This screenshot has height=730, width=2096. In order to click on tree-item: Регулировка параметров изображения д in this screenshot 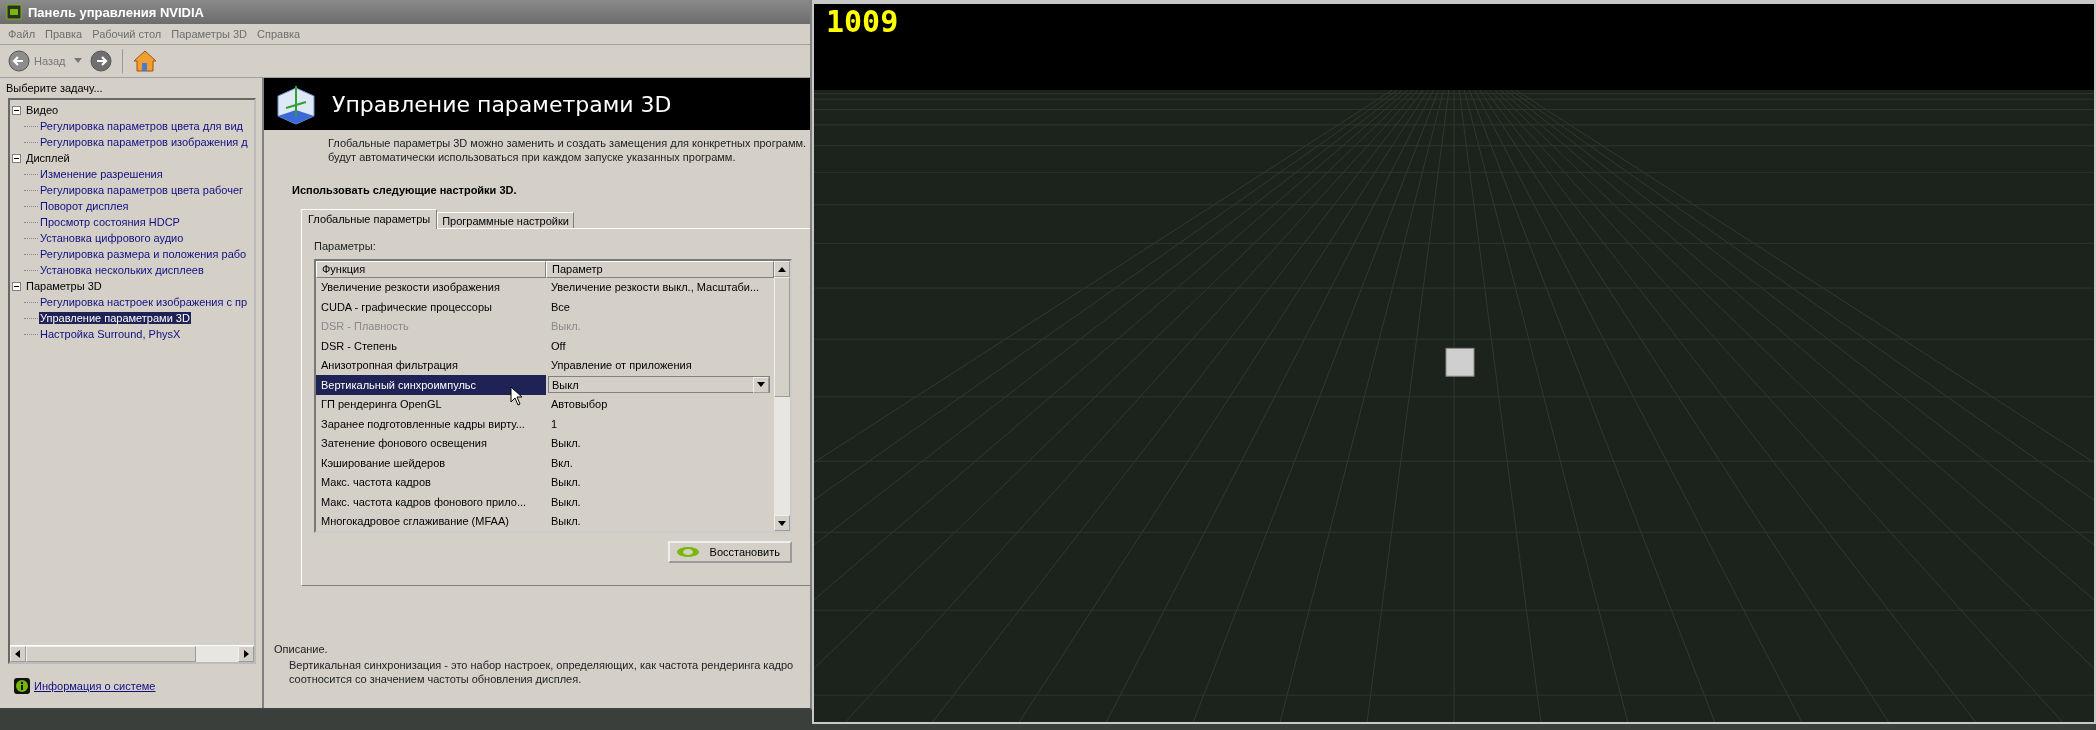, I will do `click(144, 142)`.